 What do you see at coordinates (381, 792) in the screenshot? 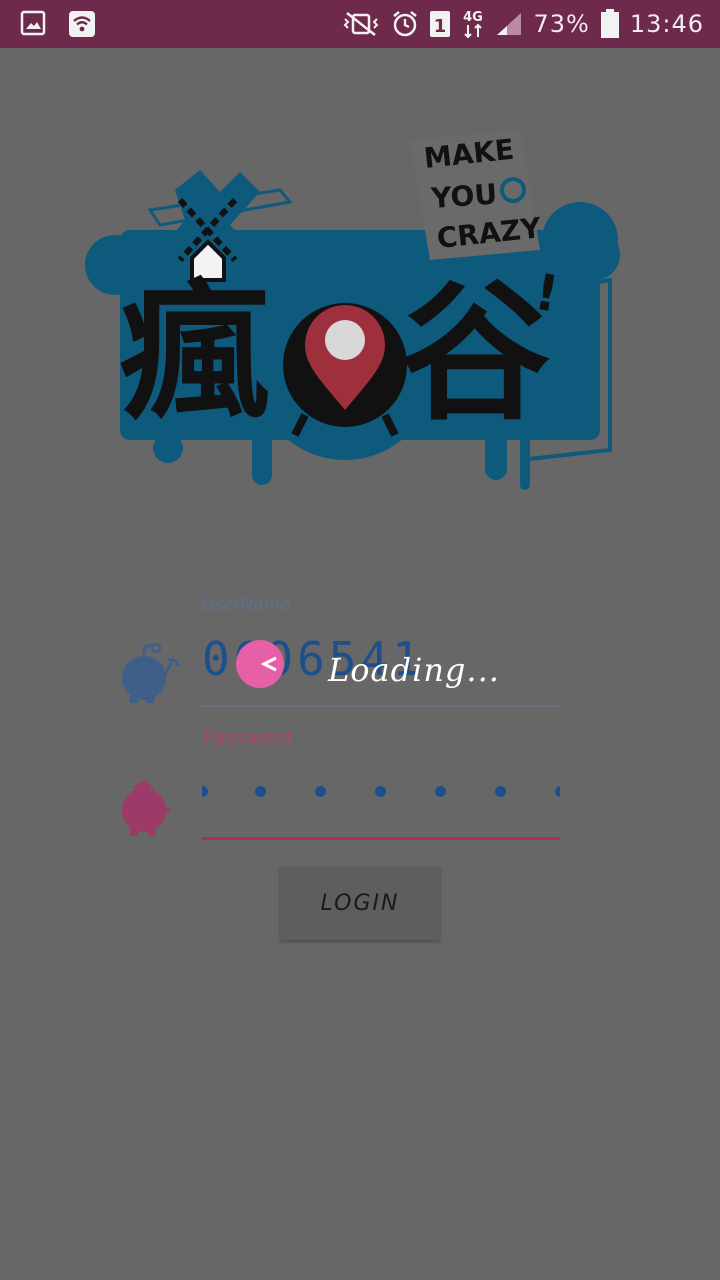
I see `password-field` at bounding box center [381, 792].